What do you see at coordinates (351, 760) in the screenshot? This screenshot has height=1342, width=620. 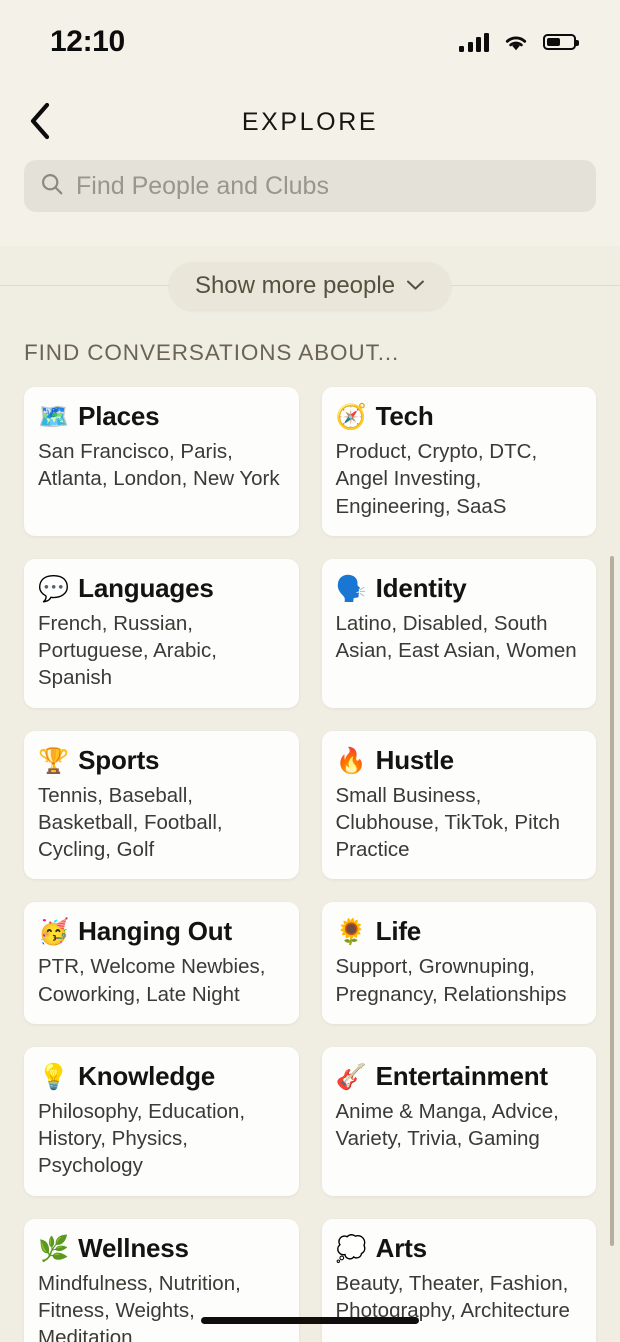 I see `fire-emoji: 🔥` at bounding box center [351, 760].